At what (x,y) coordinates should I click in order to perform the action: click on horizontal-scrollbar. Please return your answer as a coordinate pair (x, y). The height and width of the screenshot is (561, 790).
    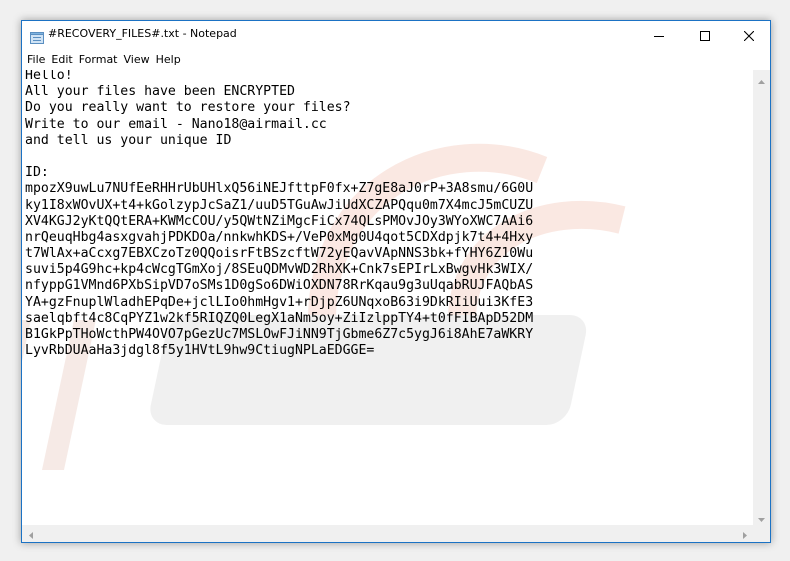
    Looking at the image, I should click on (387, 533).